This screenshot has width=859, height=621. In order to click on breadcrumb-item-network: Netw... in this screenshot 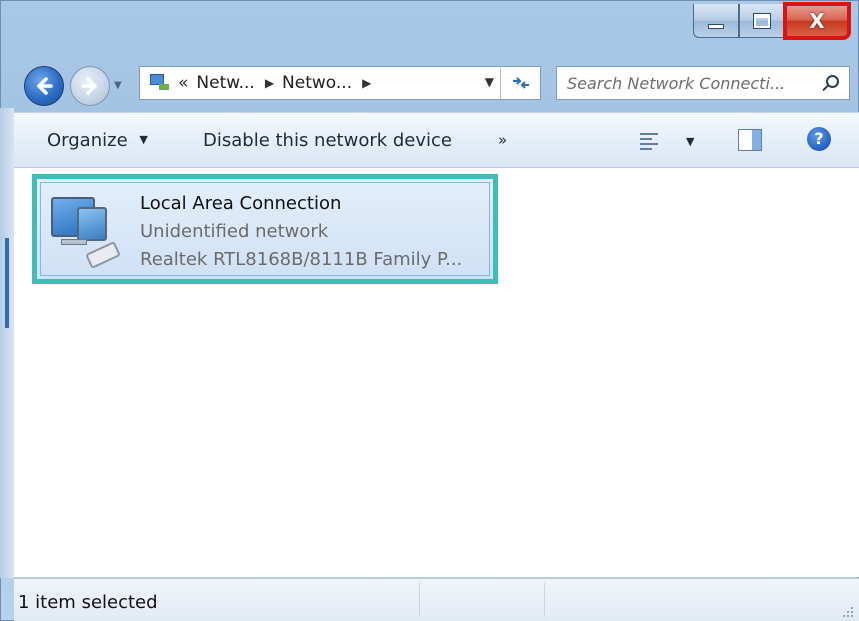, I will do `click(225, 83)`.